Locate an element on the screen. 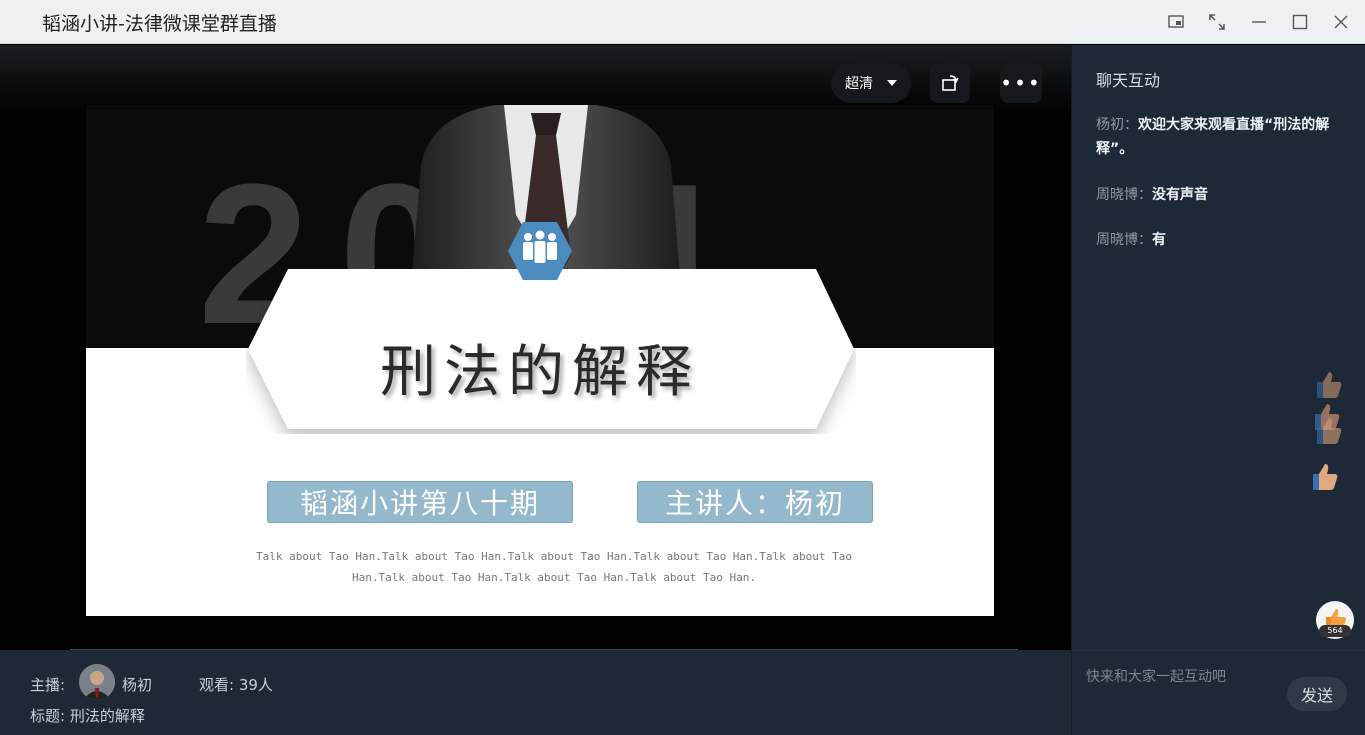 The width and height of the screenshot is (1365, 735). team-icon is located at coordinates (540, 251).